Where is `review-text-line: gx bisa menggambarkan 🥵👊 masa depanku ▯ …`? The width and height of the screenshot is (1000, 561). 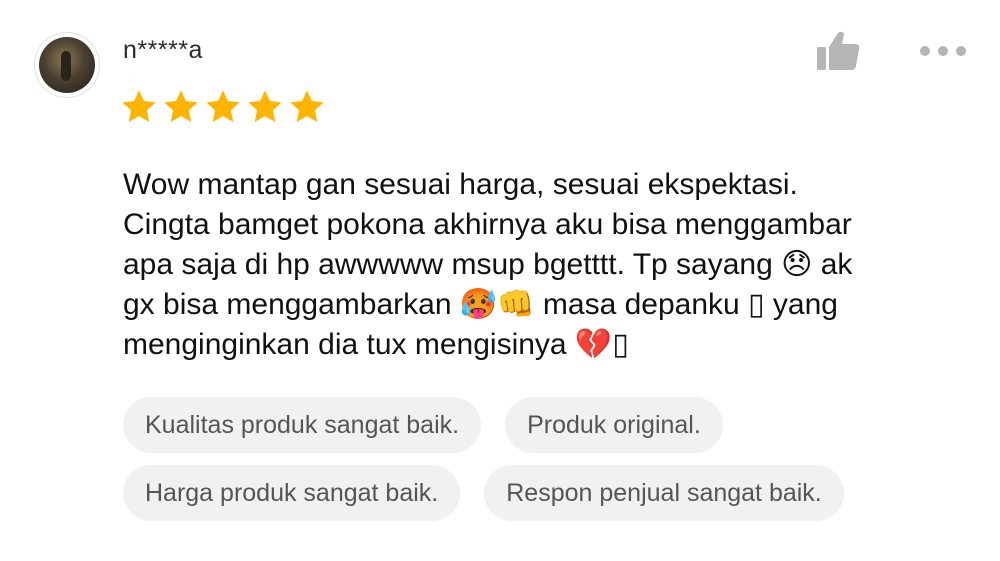 review-text-line: gx bisa menggambarkan 🥵👊 masa depanku ▯ … is located at coordinates (480, 304).